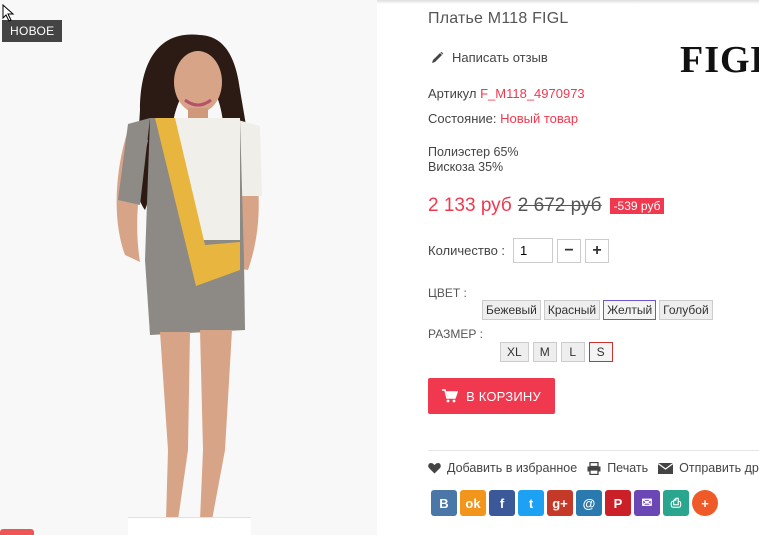 Image resolution: width=759 pixels, height=535 pixels. I want to click on vk-icon: В, so click(444, 503).